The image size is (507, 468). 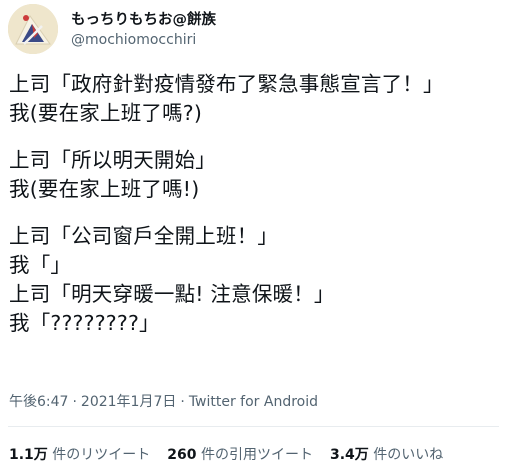 What do you see at coordinates (38, 402) in the screenshot?
I see `tweet-time: 午後6:47` at bounding box center [38, 402].